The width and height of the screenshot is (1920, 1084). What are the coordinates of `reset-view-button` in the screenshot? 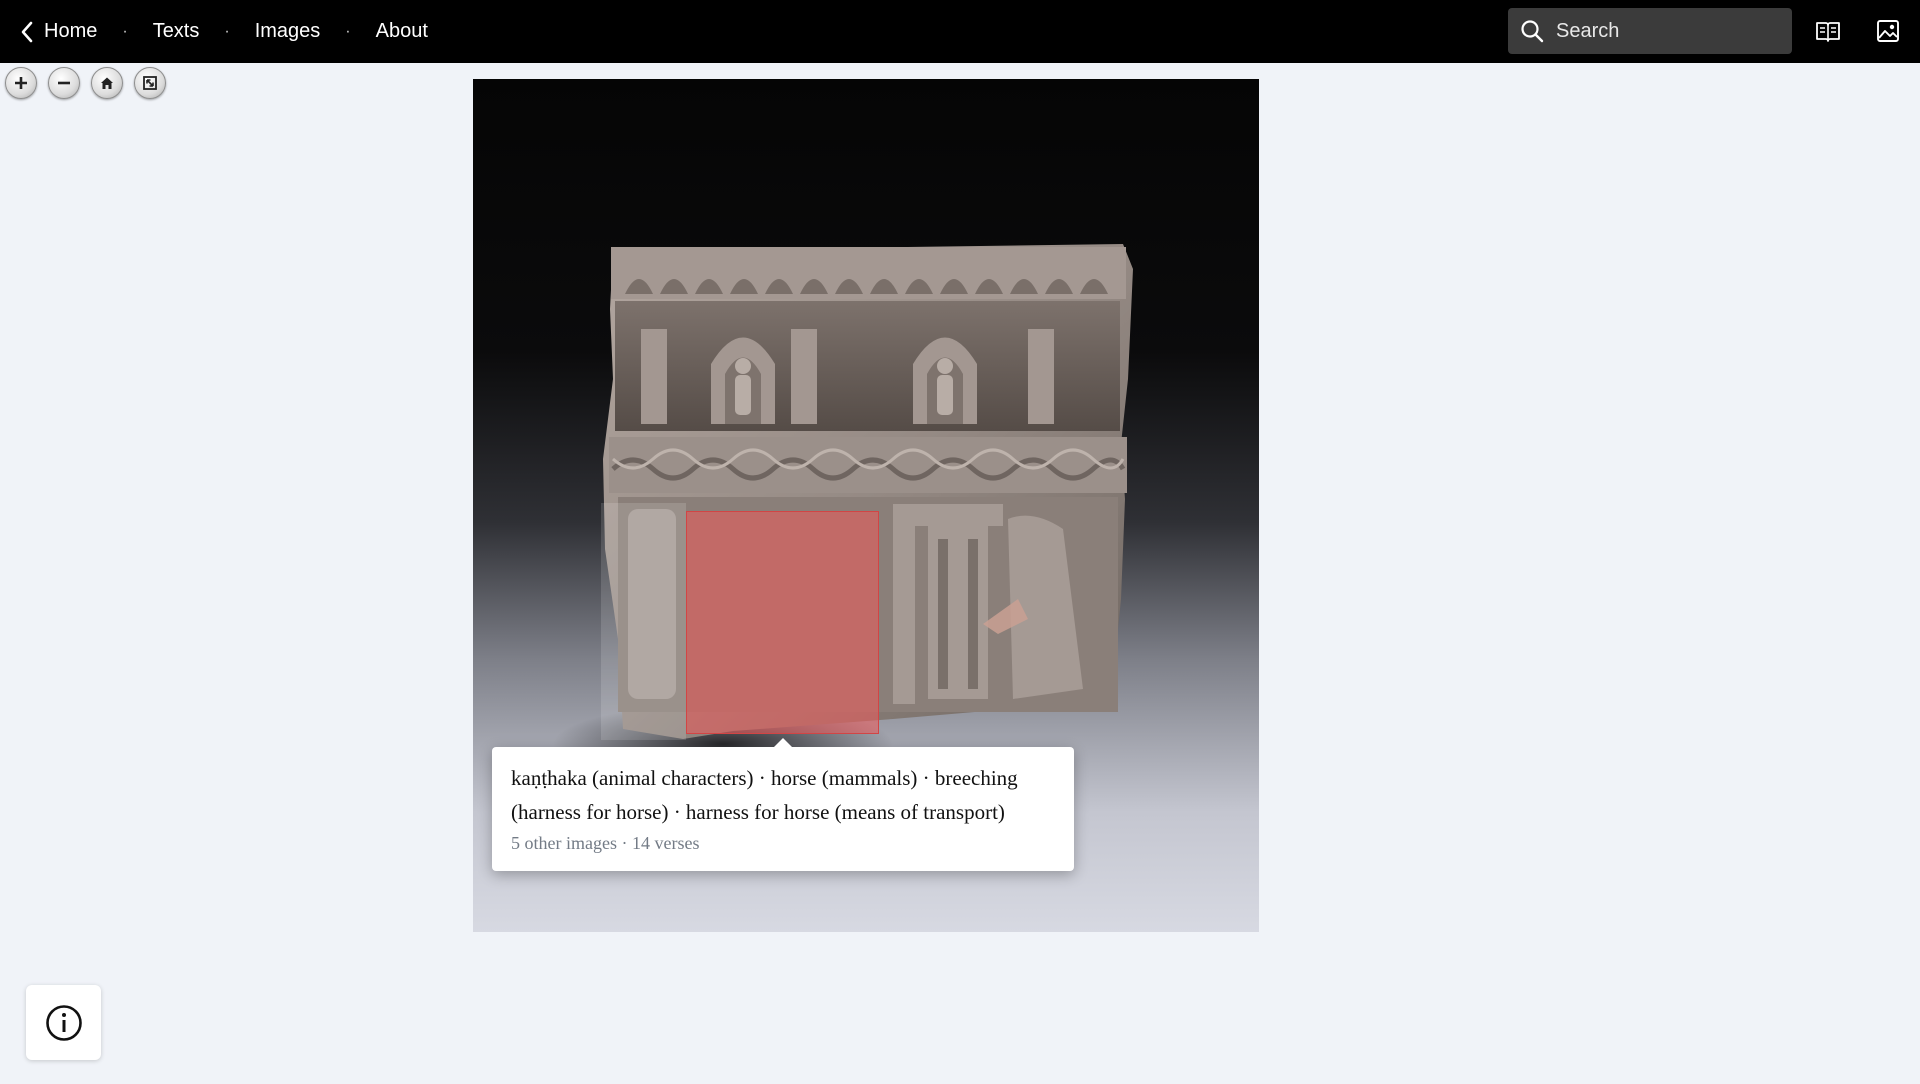 It's located at (107, 83).